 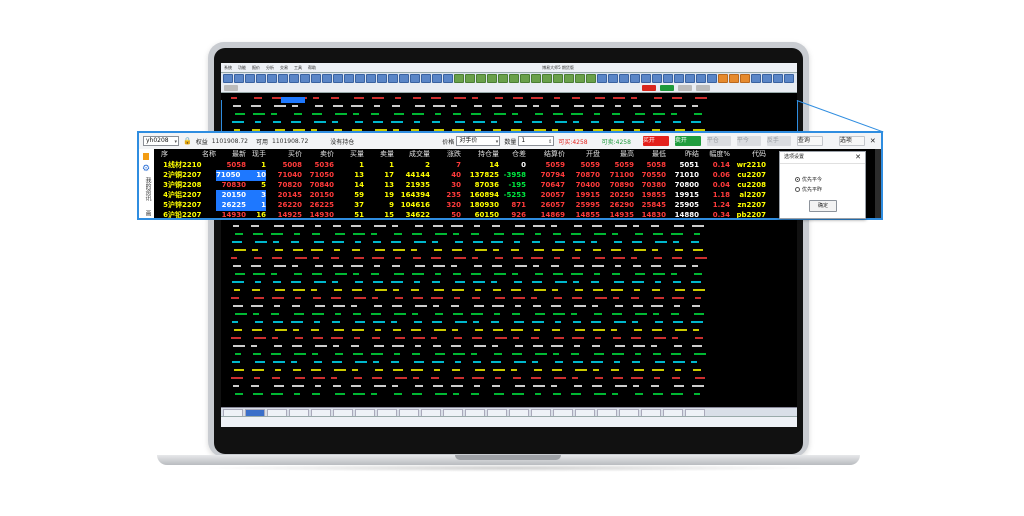 I want to click on menu-item: 分析, so click(x=270, y=68).